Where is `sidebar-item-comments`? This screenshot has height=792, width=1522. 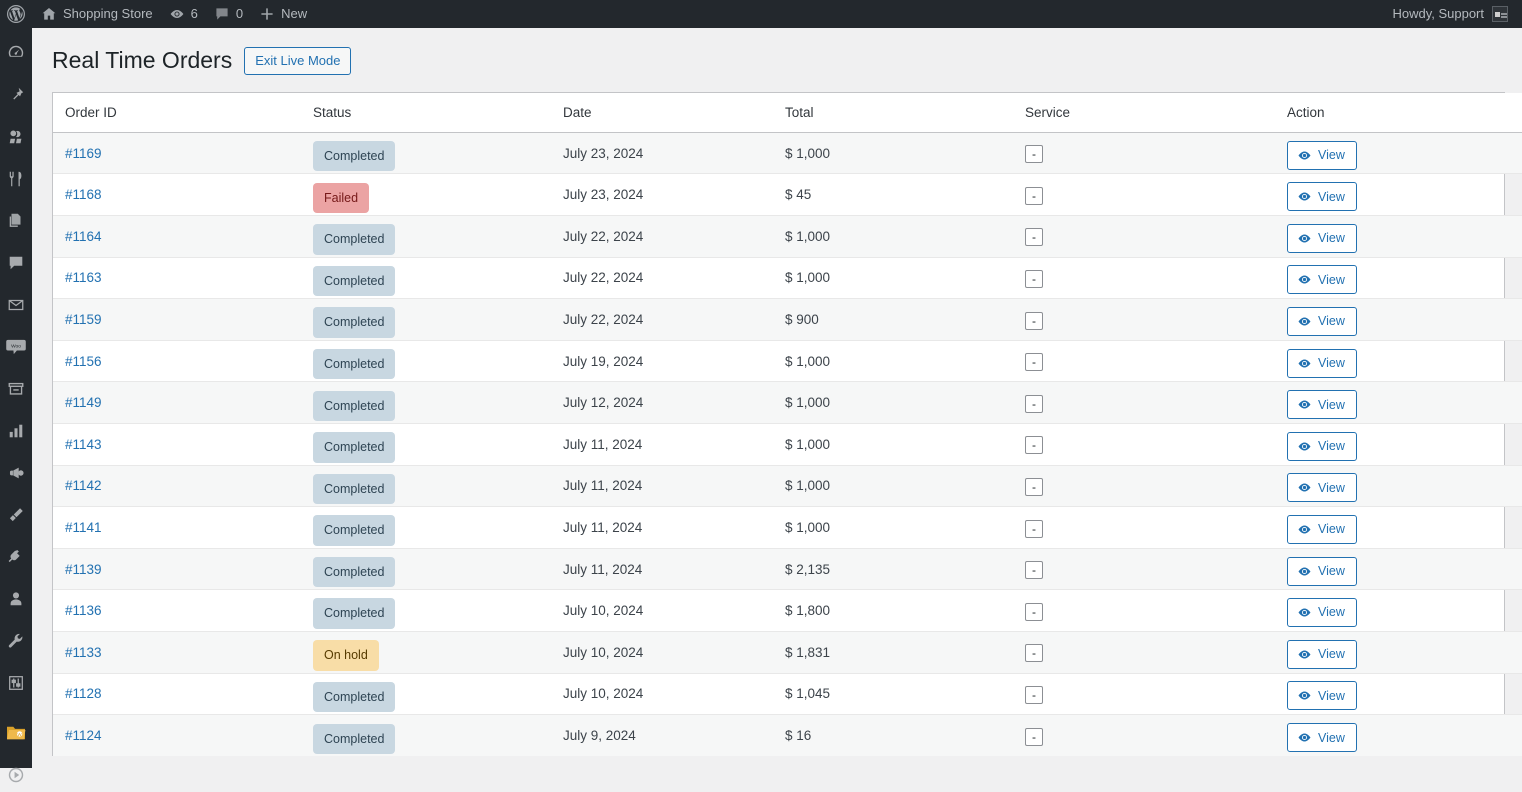 sidebar-item-comments is located at coordinates (16, 263).